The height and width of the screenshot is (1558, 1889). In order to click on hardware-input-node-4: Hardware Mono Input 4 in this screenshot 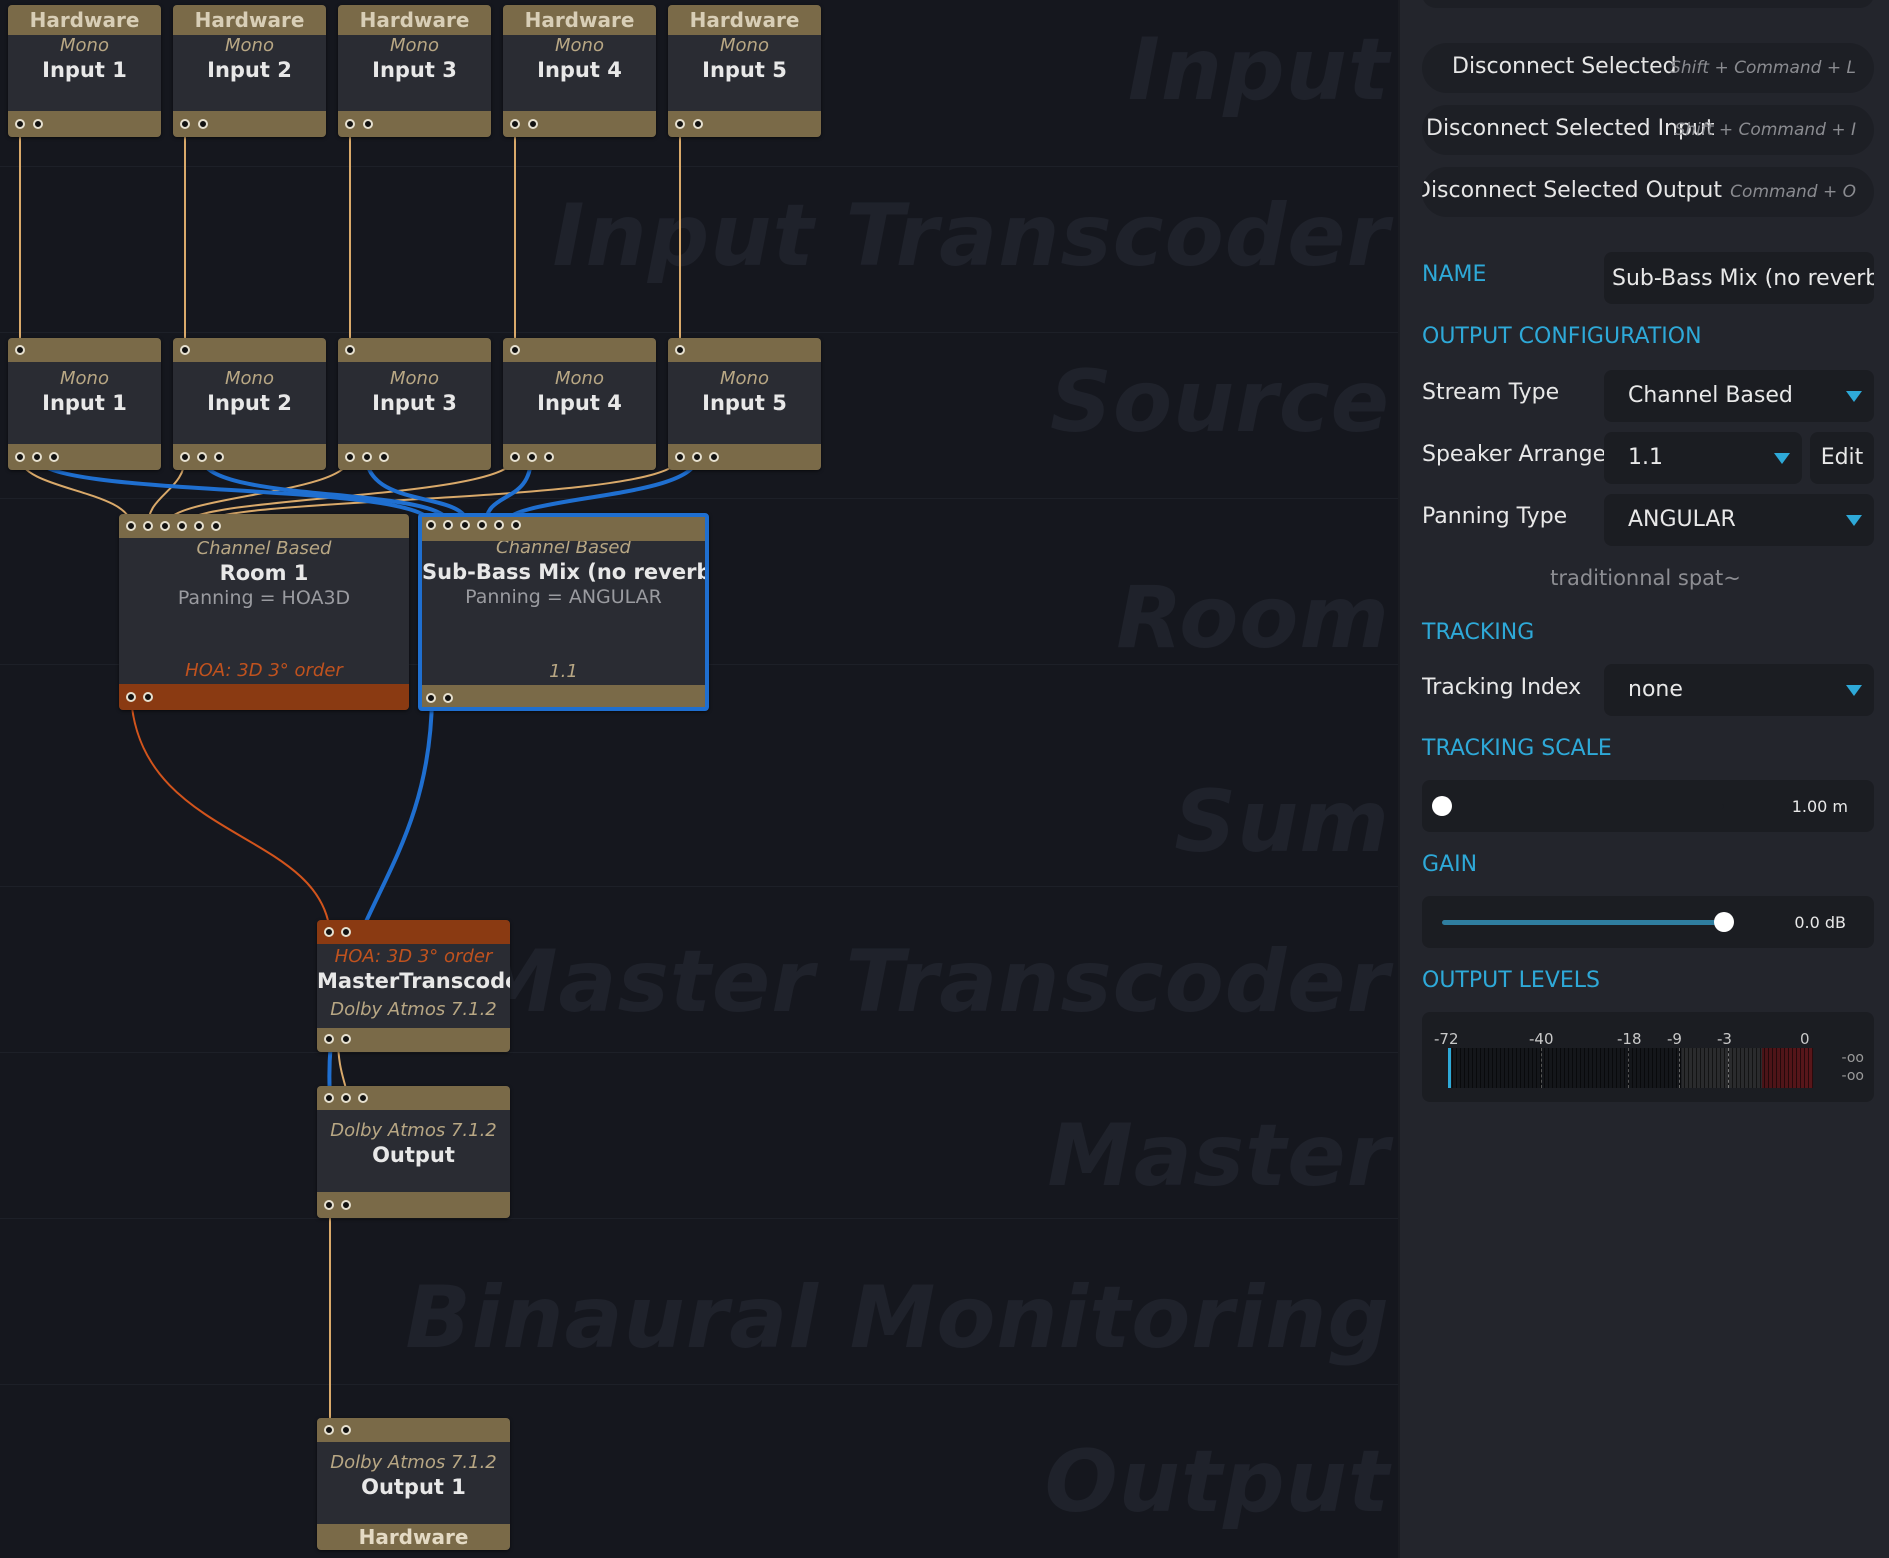, I will do `click(579, 71)`.